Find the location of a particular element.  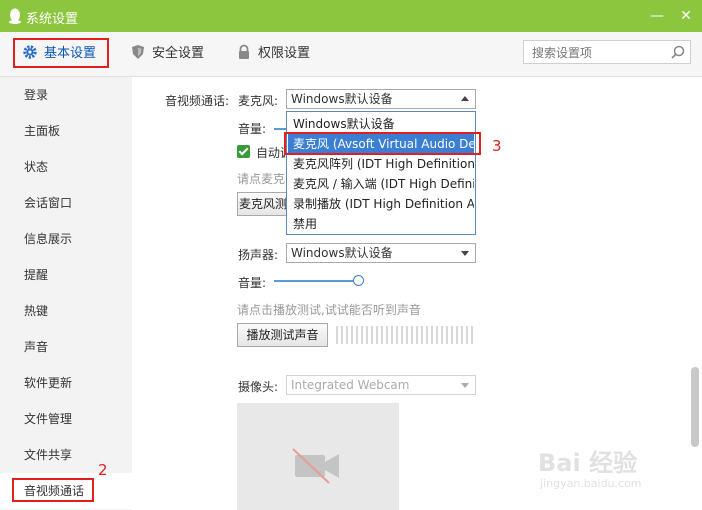

tab-security-settings: 安全设置 is located at coordinates (167, 54).